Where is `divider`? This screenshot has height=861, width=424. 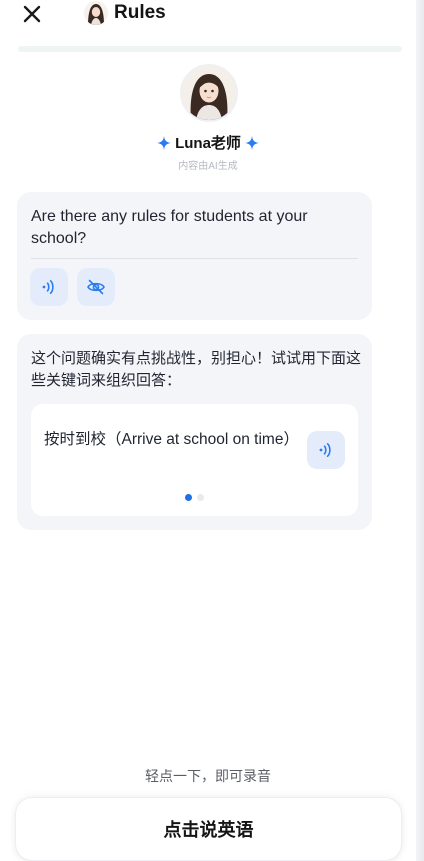
divider is located at coordinates (194, 258).